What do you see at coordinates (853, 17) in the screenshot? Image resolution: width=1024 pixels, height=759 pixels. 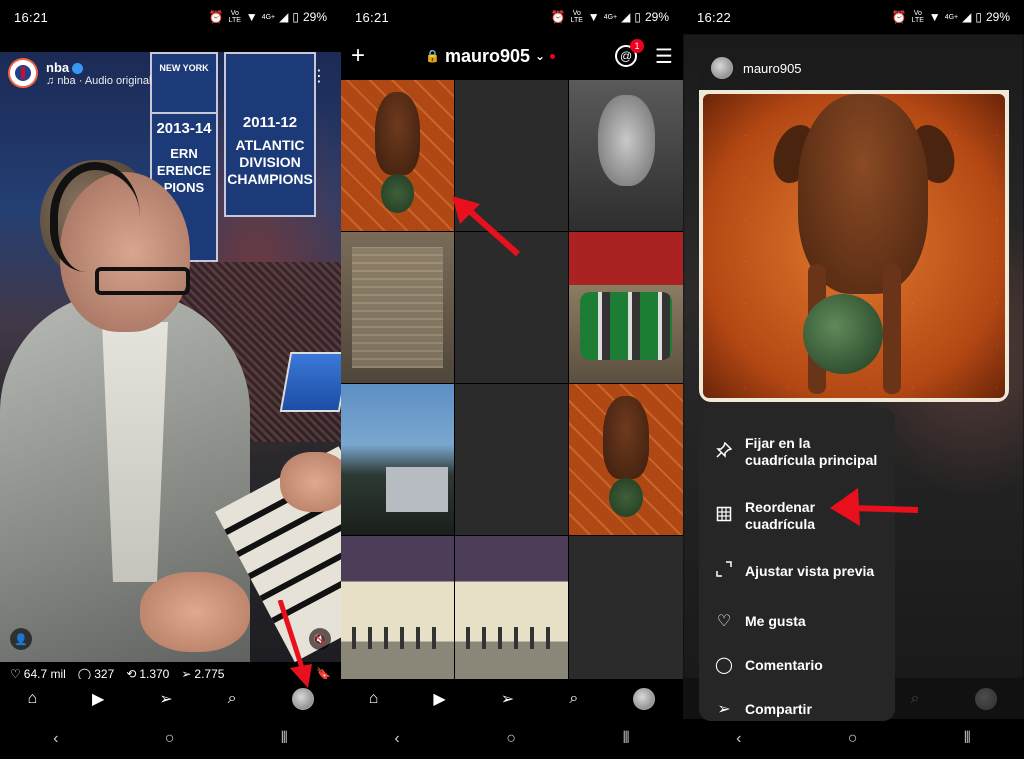 I see `status-bar: 16:22 ⏰ Vo LTE ▼ 4G+ ◢ ▯ 29%` at bounding box center [853, 17].